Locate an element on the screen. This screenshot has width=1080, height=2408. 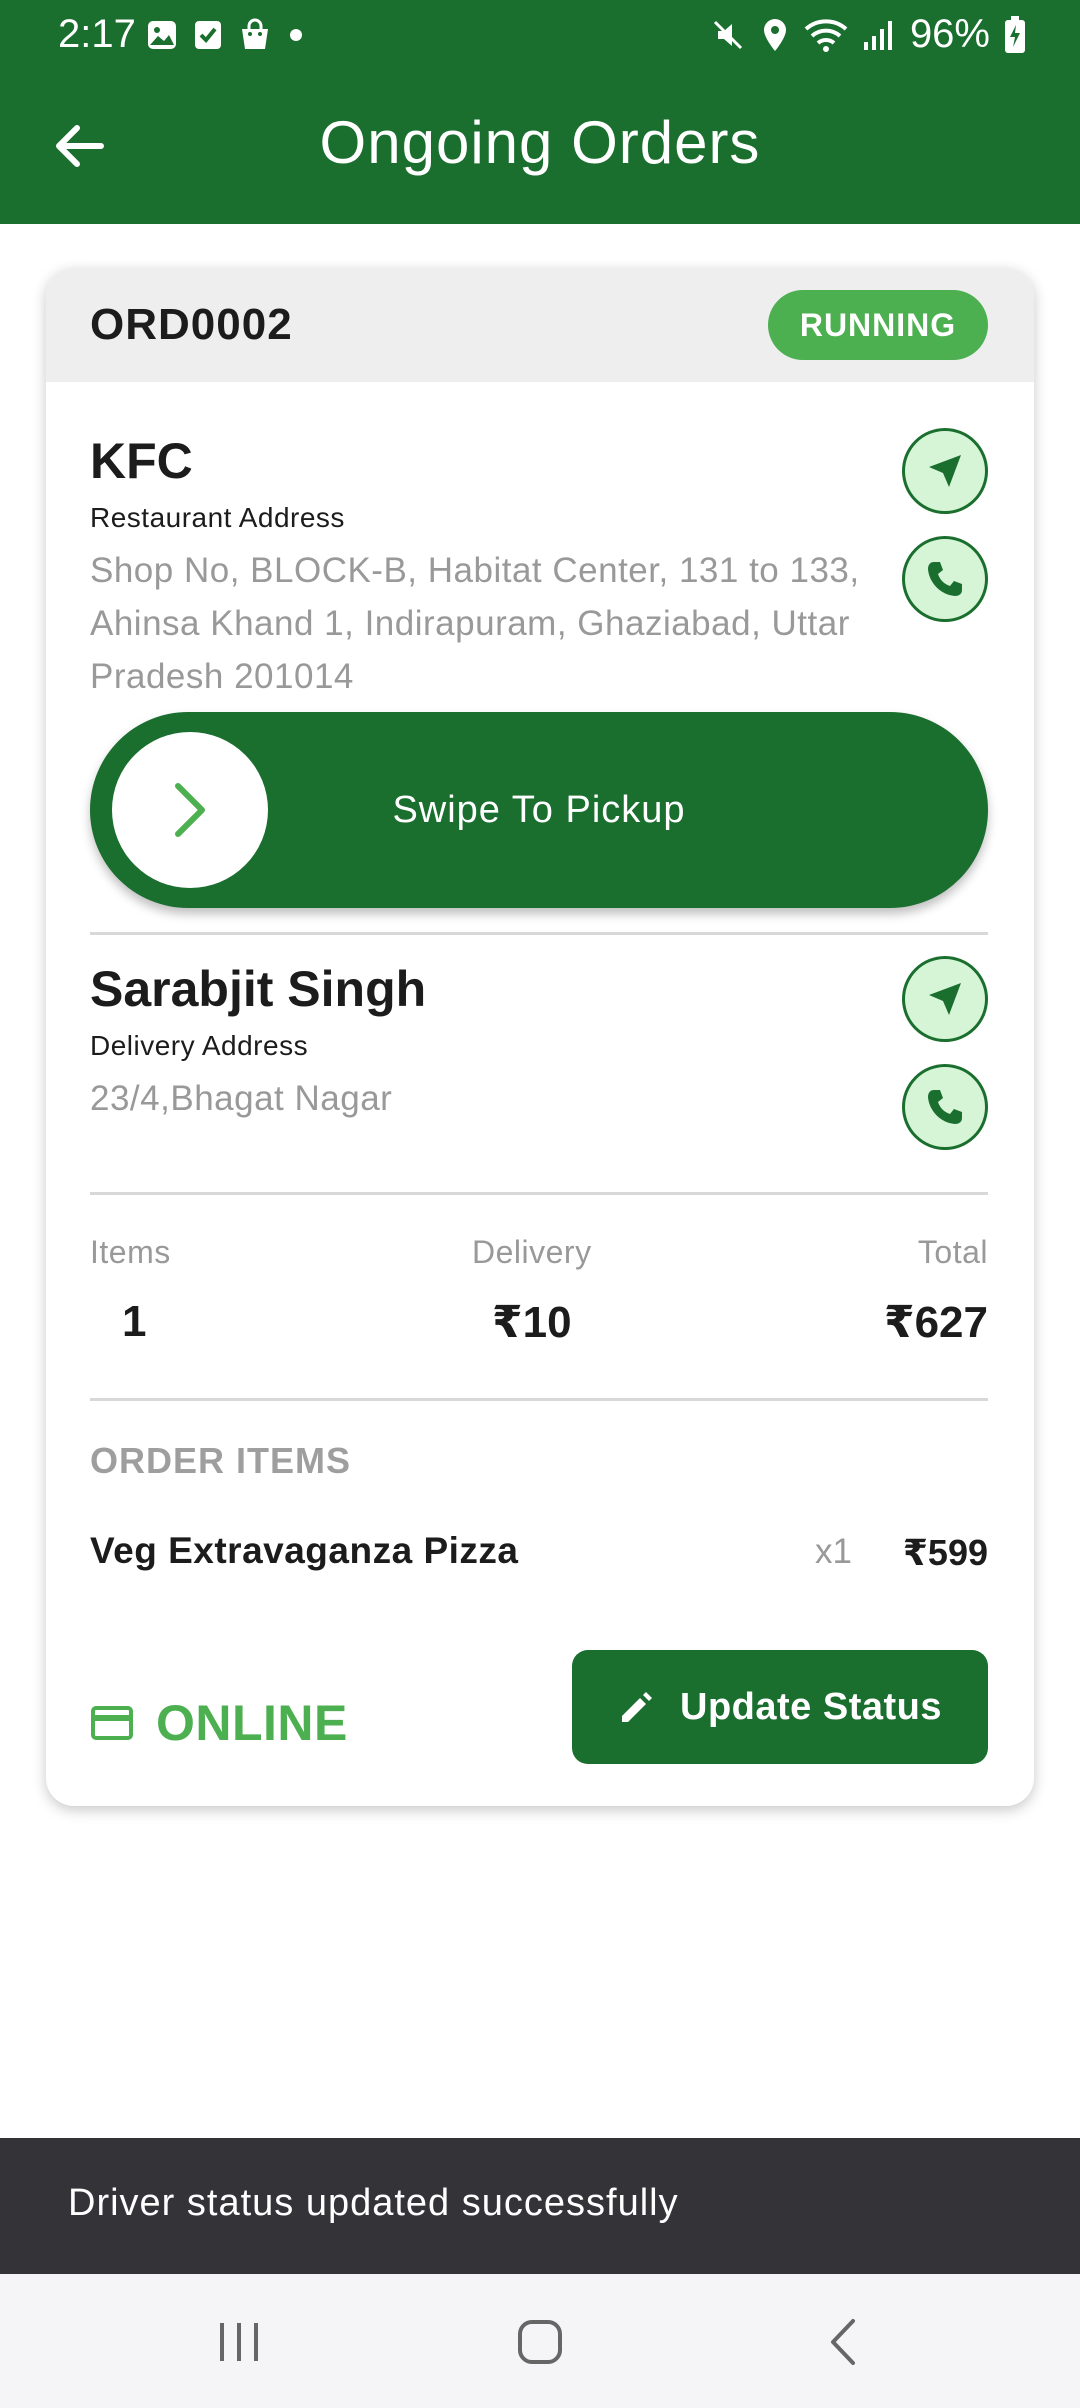
delivery-address-label: Delivery Address is located at coordinates (199, 1045).